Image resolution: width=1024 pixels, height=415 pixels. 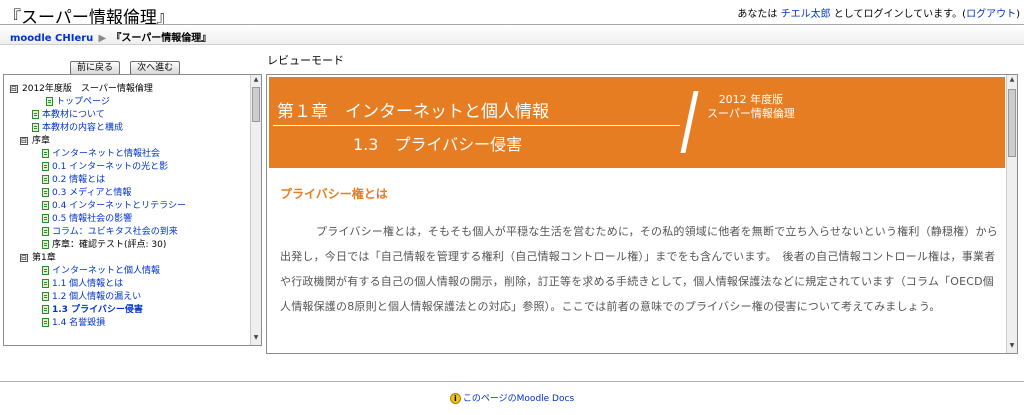 What do you see at coordinates (1018, 14) in the screenshot?
I see `login-close: )` at bounding box center [1018, 14].